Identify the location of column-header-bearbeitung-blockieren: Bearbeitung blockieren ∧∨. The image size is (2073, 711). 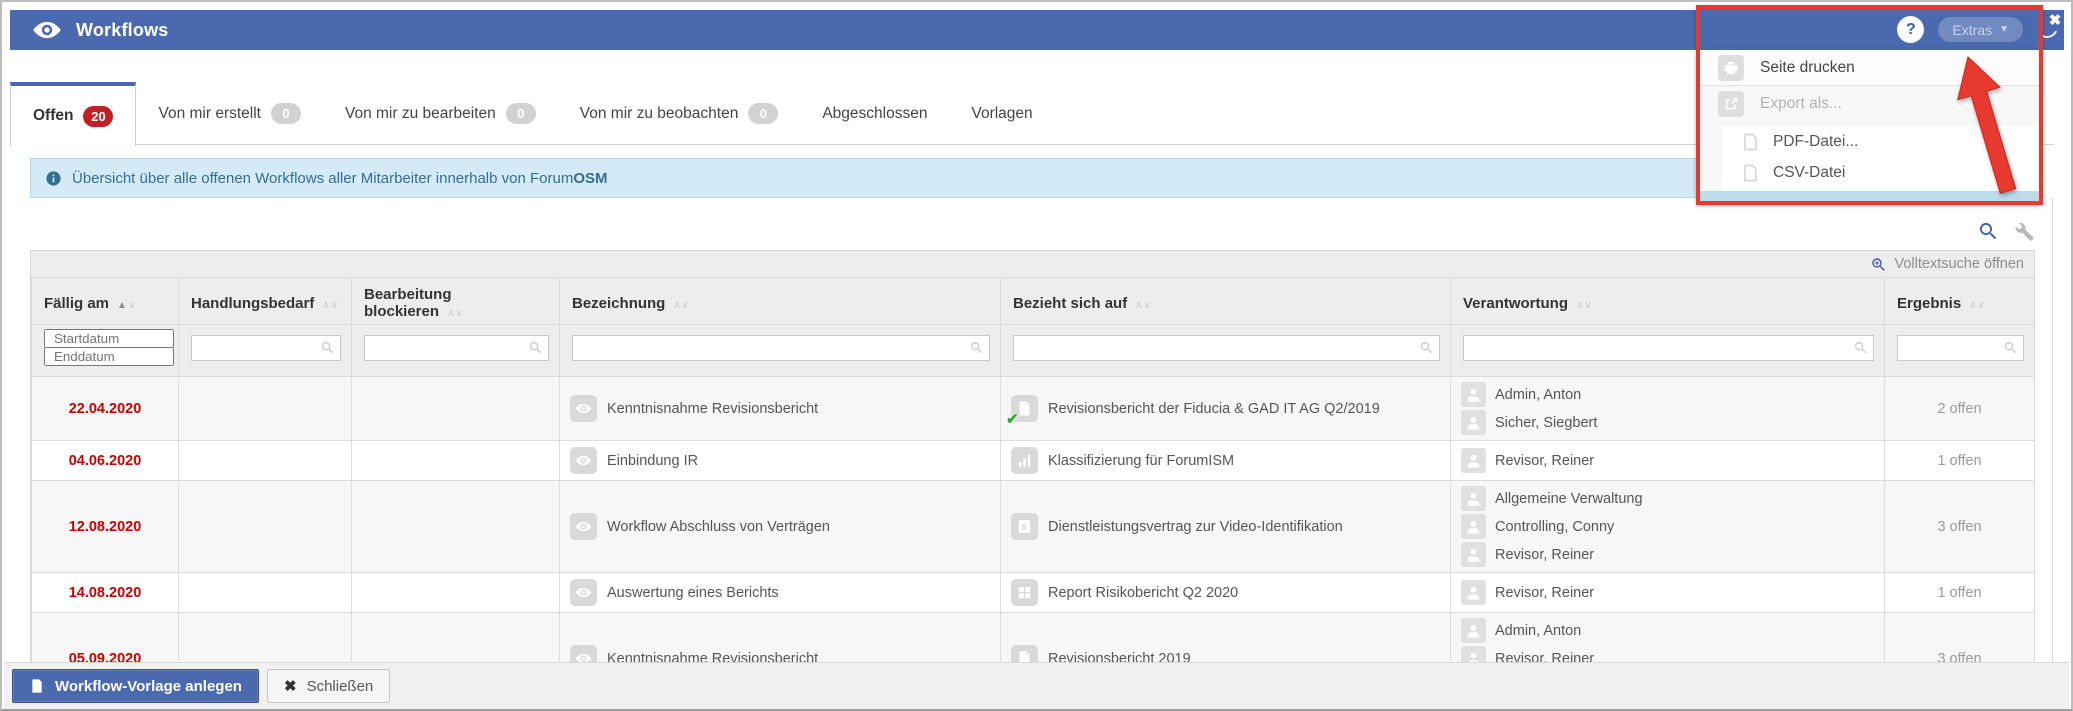
(455, 301).